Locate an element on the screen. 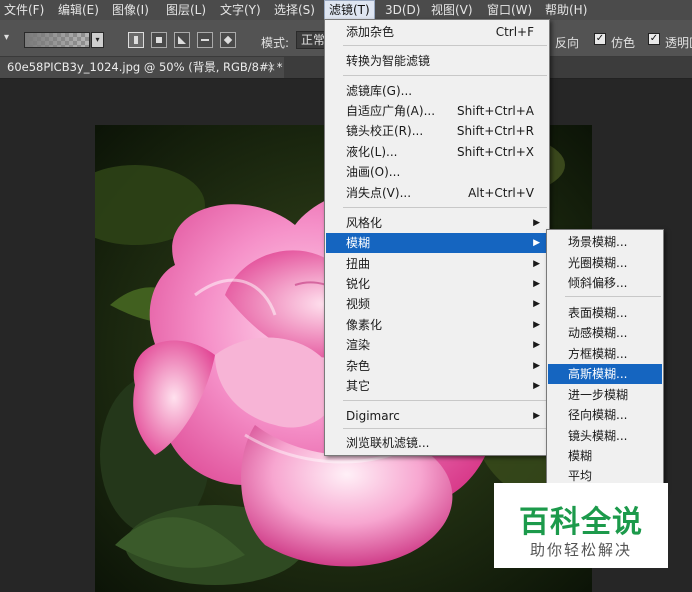 This screenshot has width=692, height=592. menu-select: 选择(S) is located at coordinates (294, 10).